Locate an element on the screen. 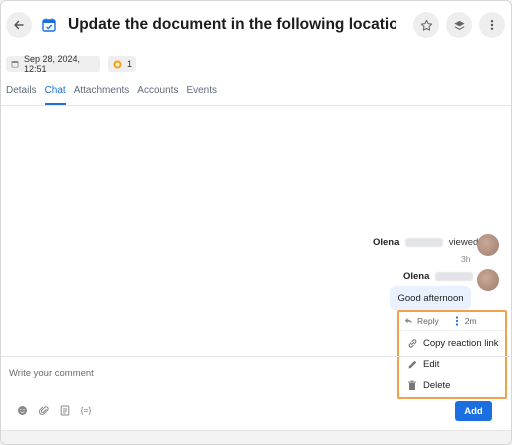 Image resolution: width=512 pixels, height=445 pixels. copy-reaction-link-item: Copy reaction link is located at coordinates (452, 343).